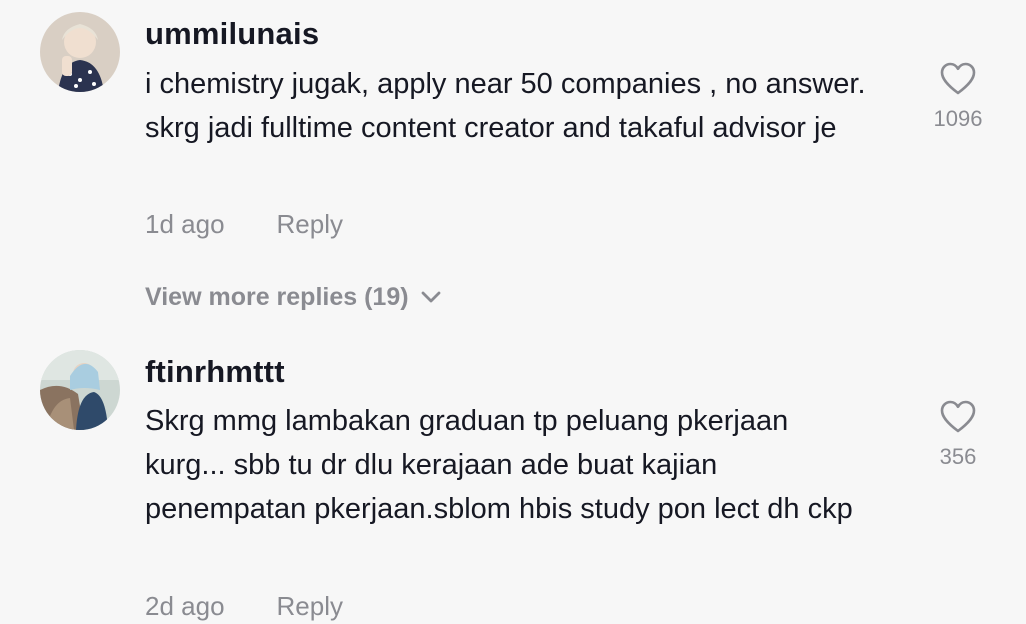  What do you see at coordinates (244, 606) in the screenshot?
I see `comment-meta: 2d ago Reply` at bounding box center [244, 606].